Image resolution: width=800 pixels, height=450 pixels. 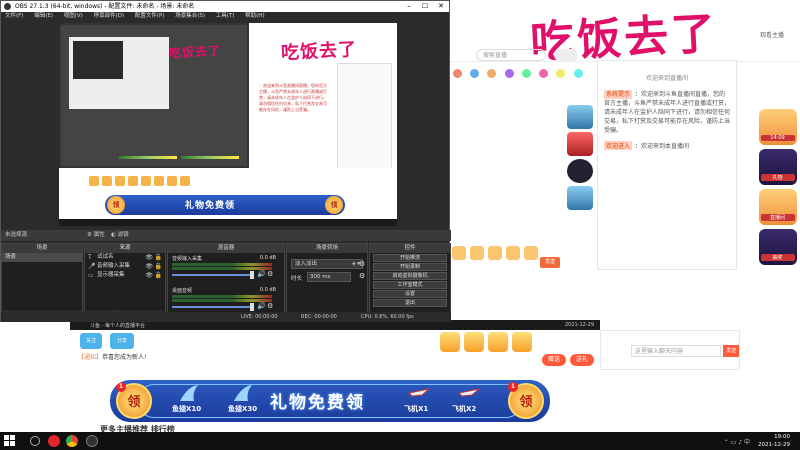 I want to click on watch-streamer-link: 观看主播, so click(x=772, y=34).